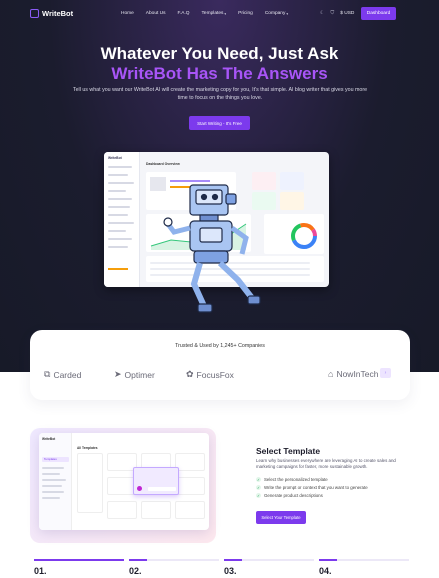  What do you see at coordinates (269, 567) in the screenshot?
I see `step-item: 03.` at bounding box center [269, 567].